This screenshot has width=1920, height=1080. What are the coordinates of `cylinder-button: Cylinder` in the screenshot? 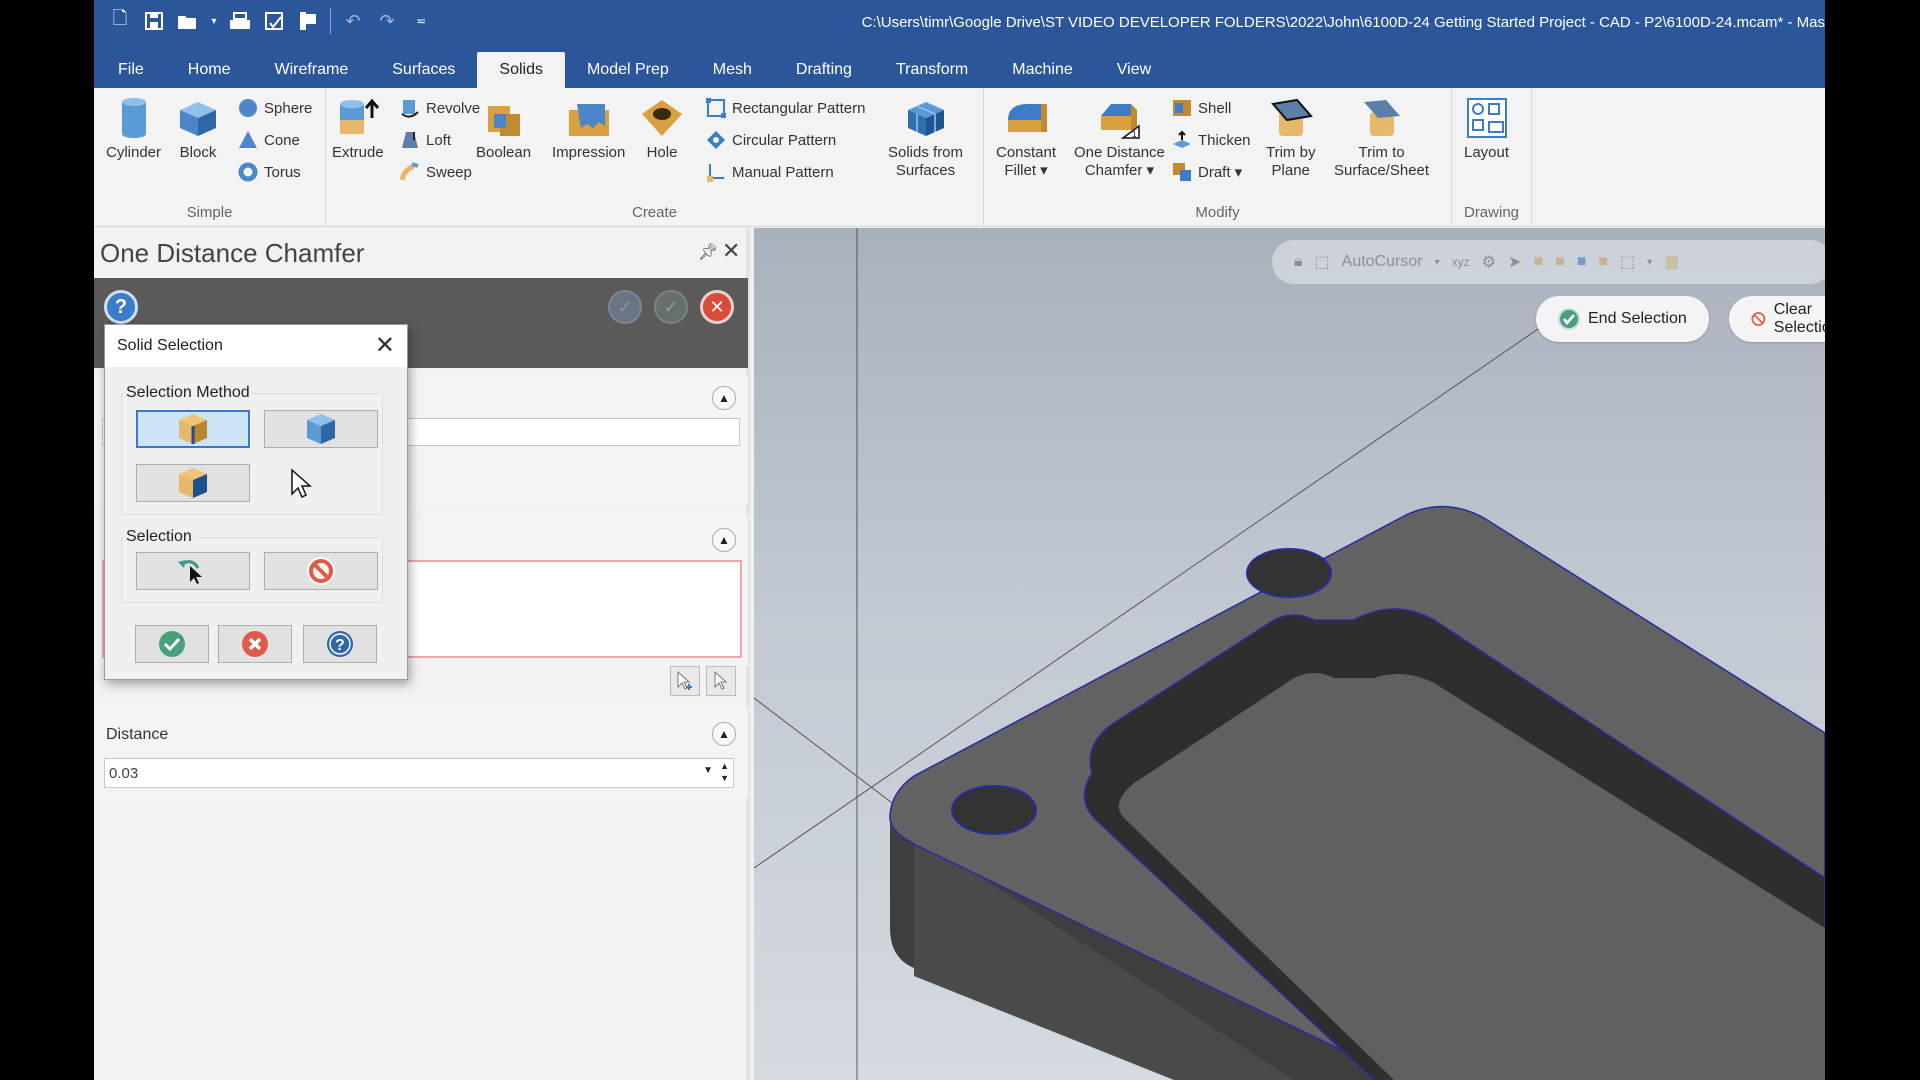 It's located at (133, 129).